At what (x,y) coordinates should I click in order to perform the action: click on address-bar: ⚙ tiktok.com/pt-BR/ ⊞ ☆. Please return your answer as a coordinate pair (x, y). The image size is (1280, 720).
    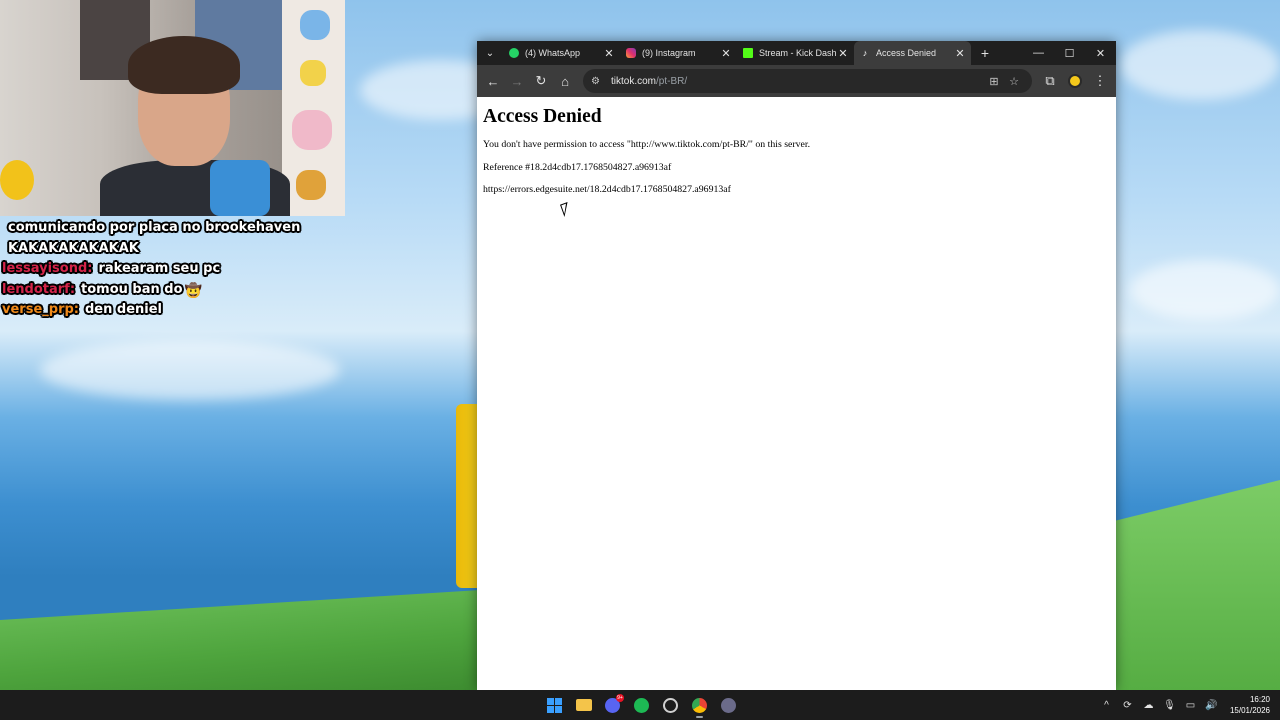
    Looking at the image, I should click on (807, 81).